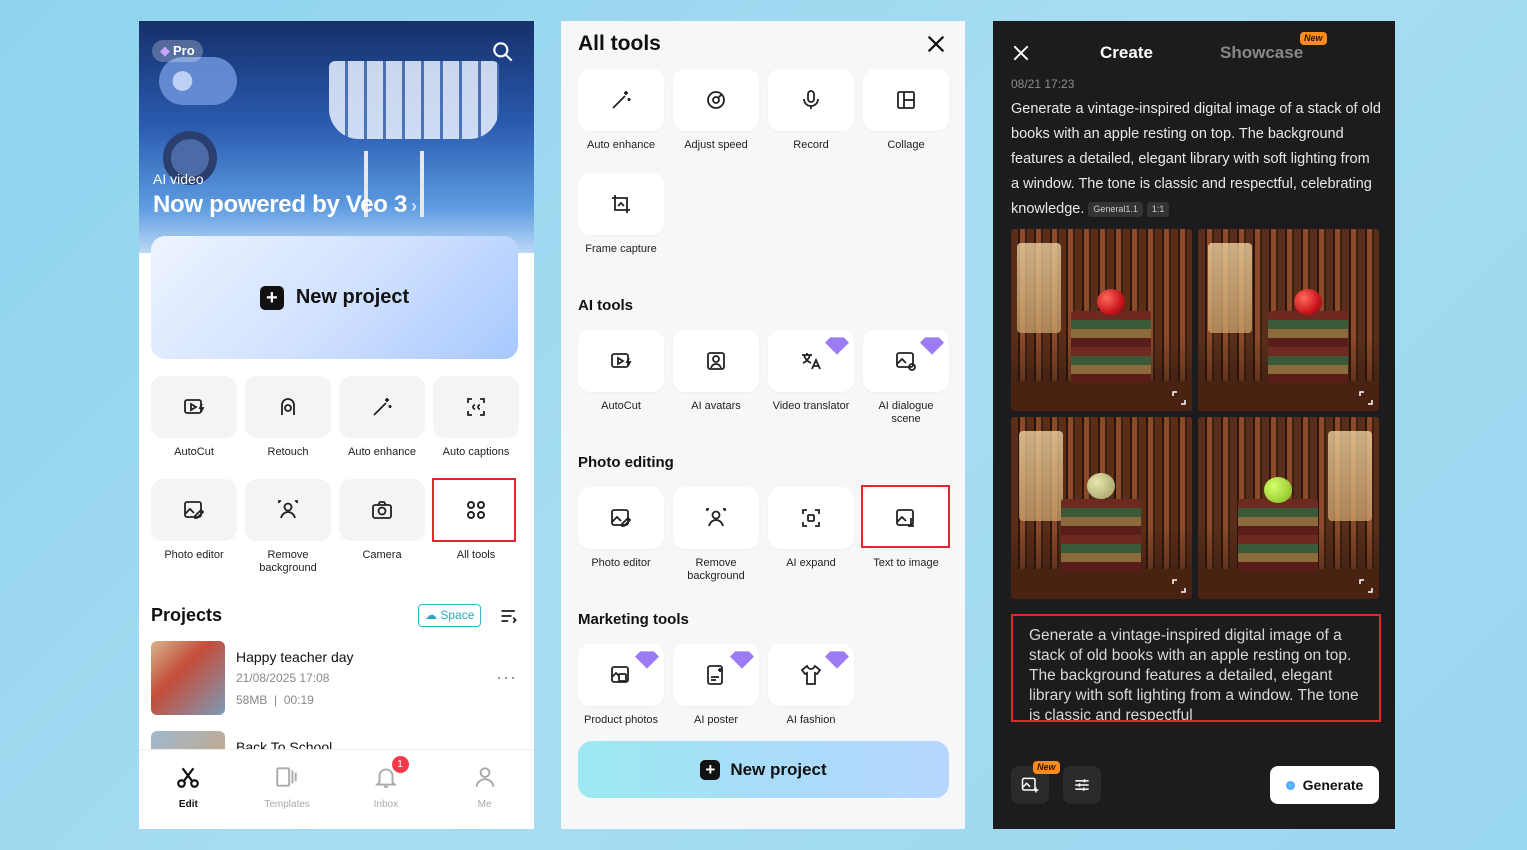 The image size is (1527, 850). I want to click on banner-title: Now powered by Veo 3 ›, so click(285, 205).